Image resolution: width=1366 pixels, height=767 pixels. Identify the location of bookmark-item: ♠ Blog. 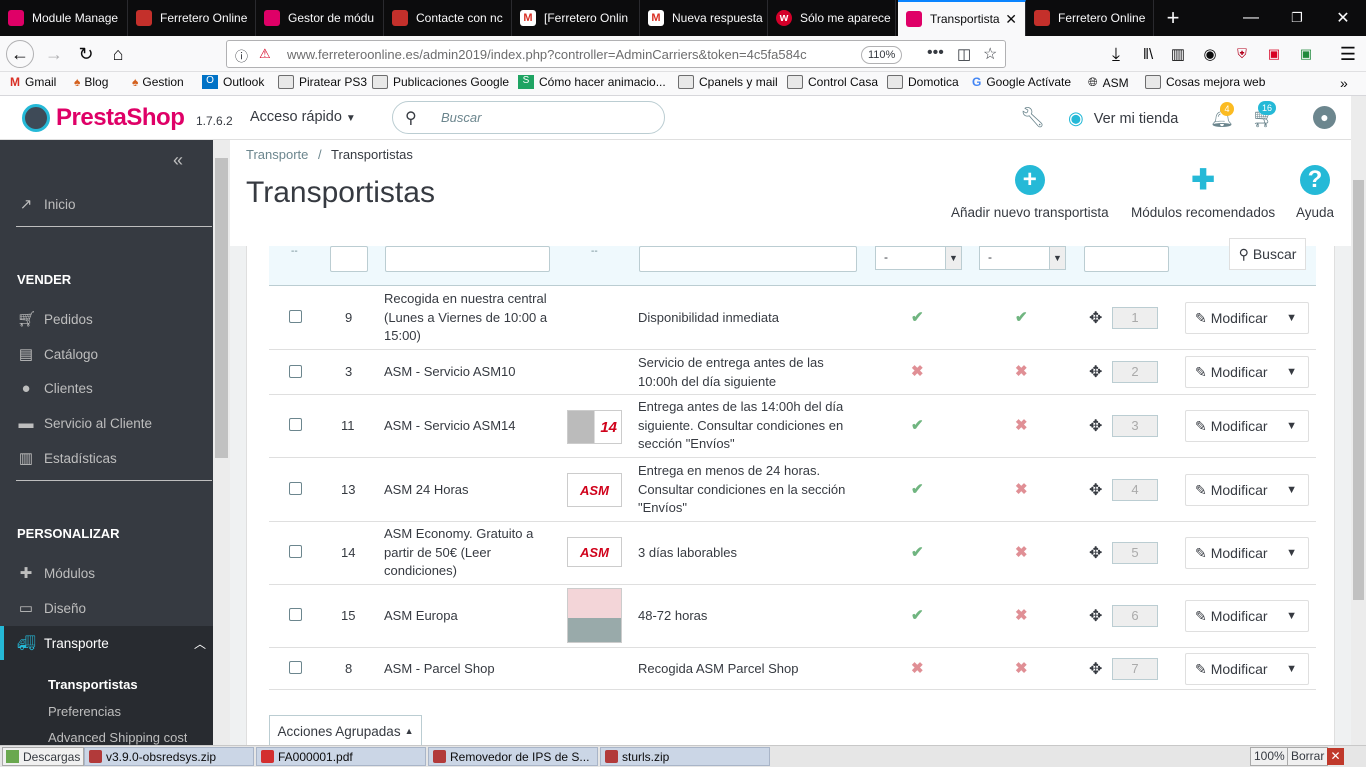
(91, 82).